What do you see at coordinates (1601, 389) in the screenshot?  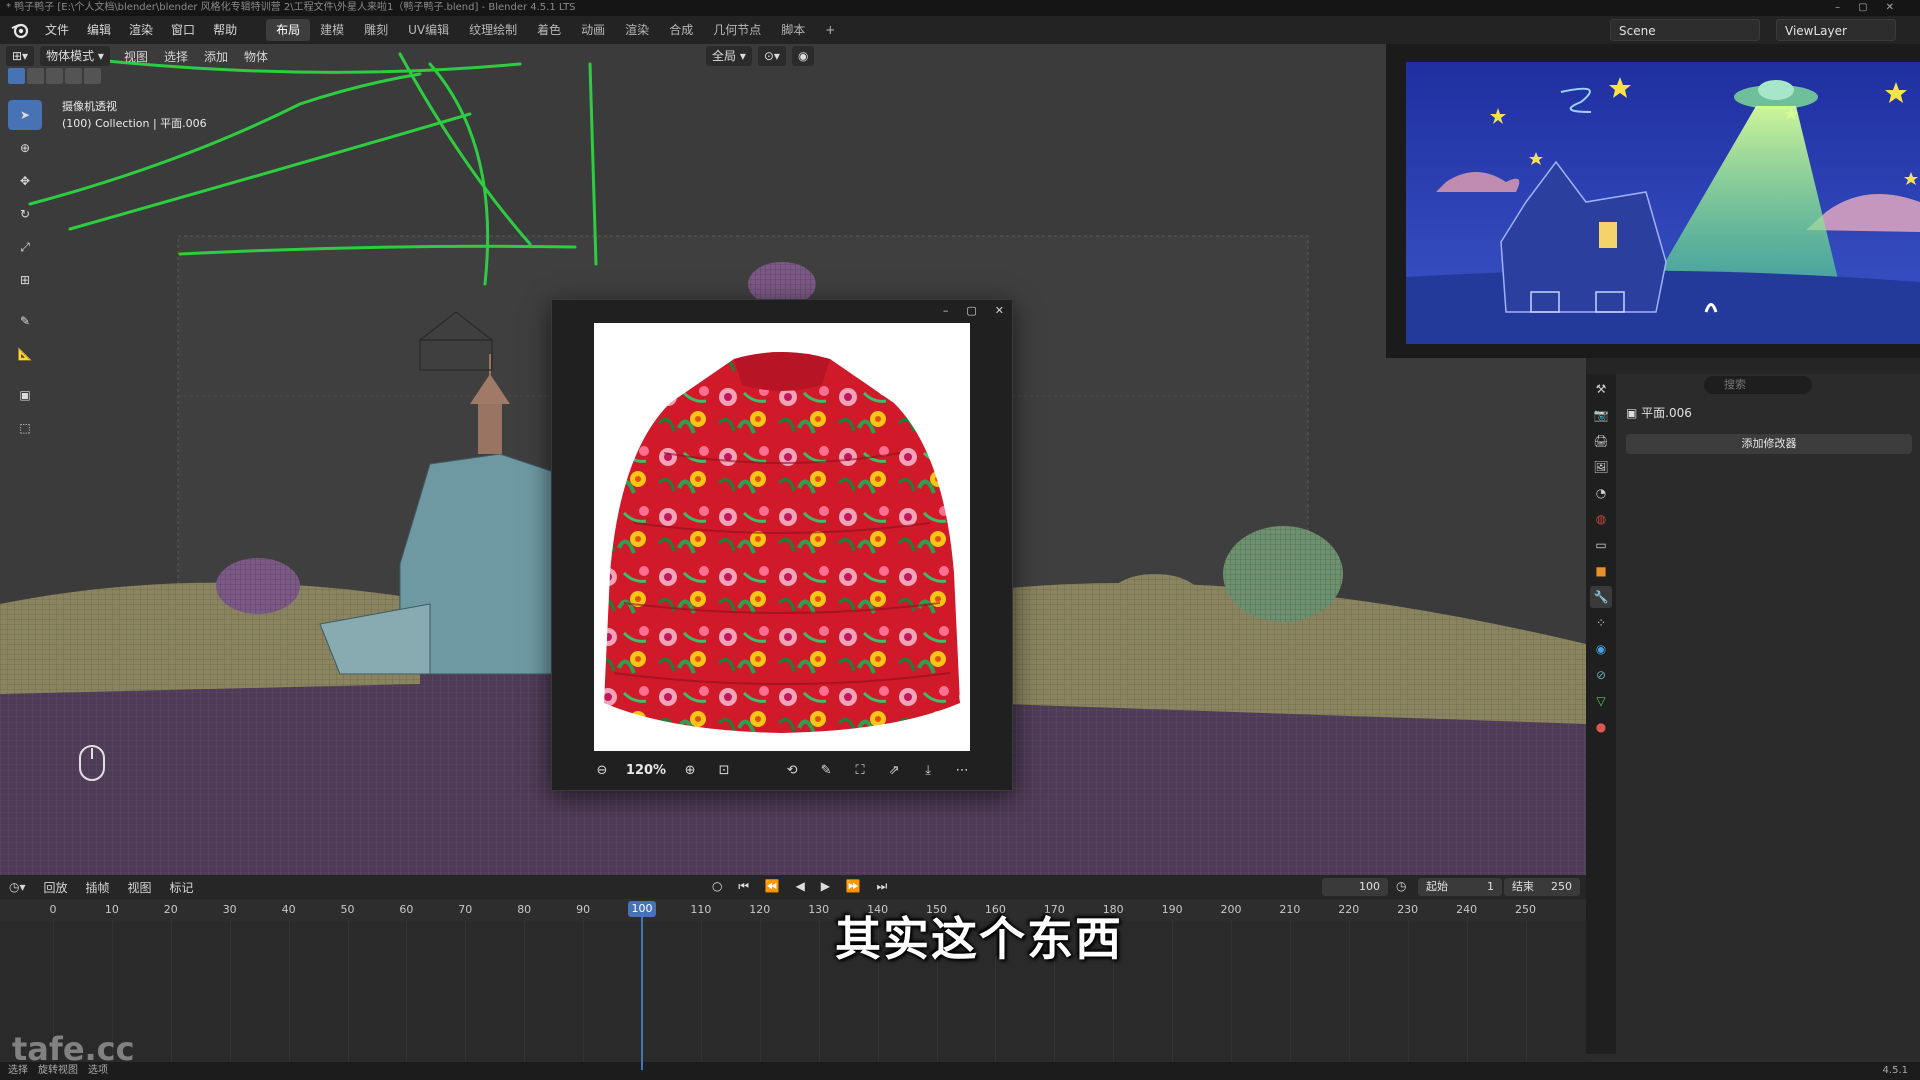 I see `tool-tab-icon: ⚒` at bounding box center [1601, 389].